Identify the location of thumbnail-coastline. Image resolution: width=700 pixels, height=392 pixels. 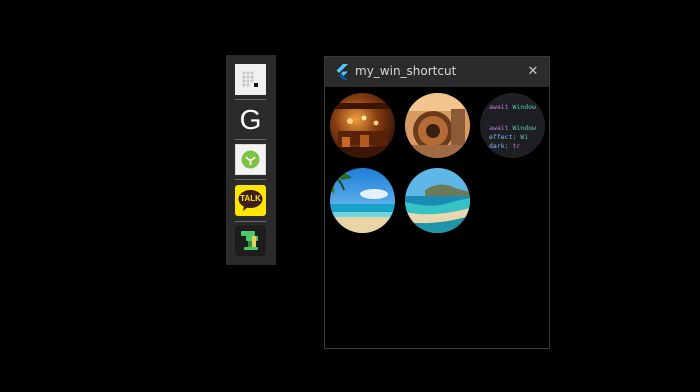
(437, 200).